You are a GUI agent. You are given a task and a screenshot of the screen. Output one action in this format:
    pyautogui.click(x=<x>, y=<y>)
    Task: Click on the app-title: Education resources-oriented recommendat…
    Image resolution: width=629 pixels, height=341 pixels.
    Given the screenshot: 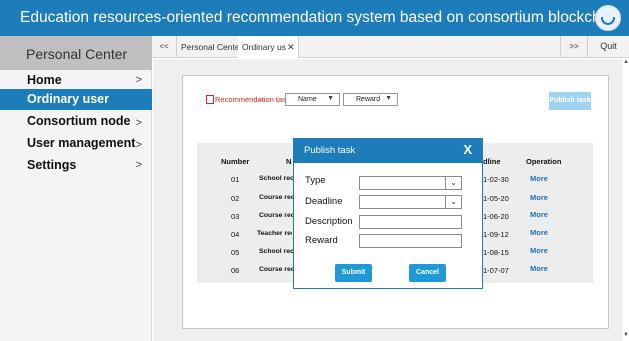 What is the action you would take?
    pyautogui.click(x=321, y=17)
    